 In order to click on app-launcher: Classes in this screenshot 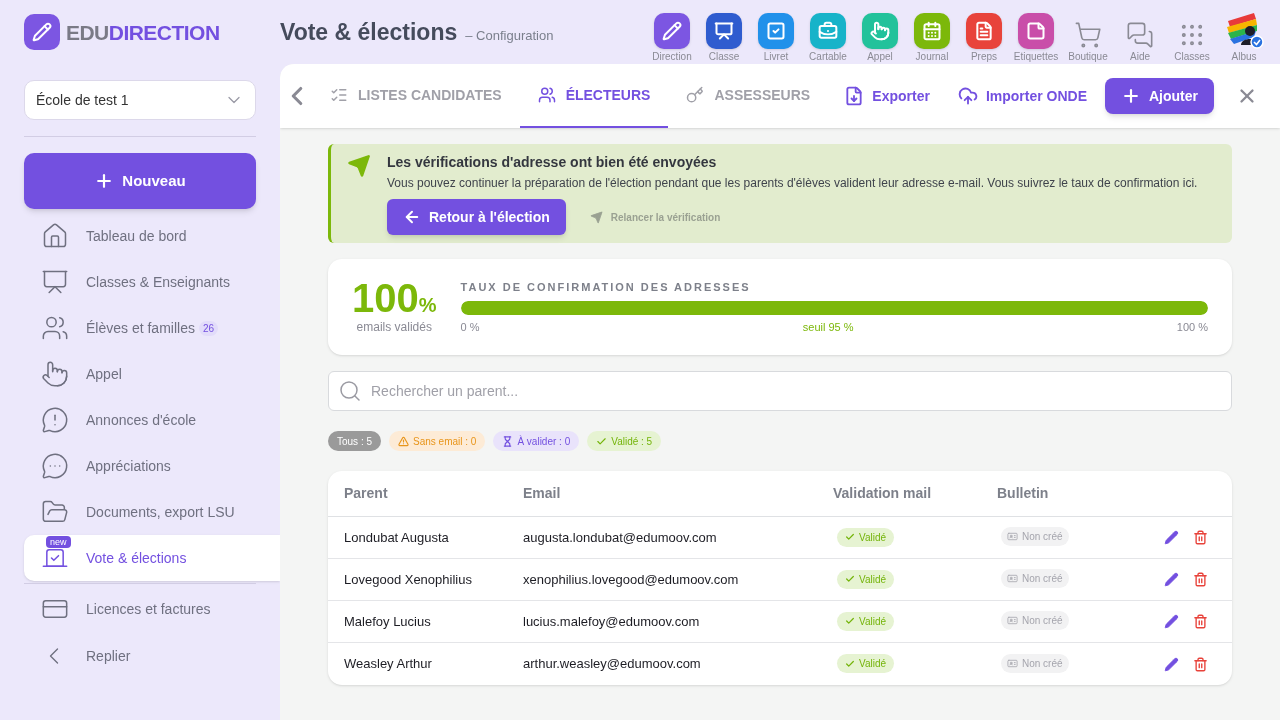, I will do `click(1192, 32)`.